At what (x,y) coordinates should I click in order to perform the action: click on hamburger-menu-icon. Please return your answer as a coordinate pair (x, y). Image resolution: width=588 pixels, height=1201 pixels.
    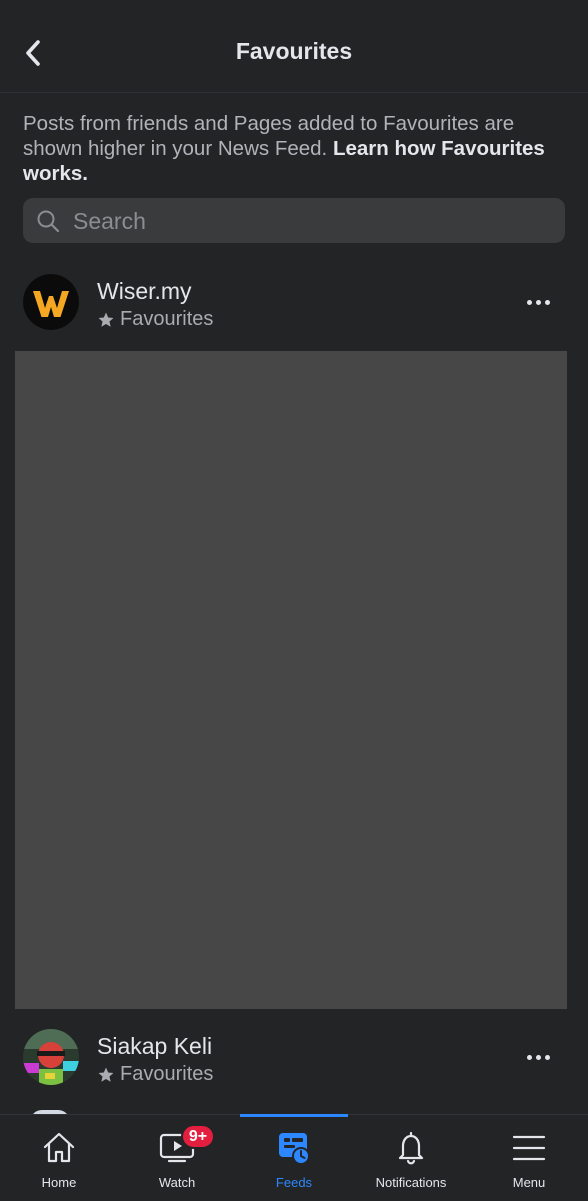
    Looking at the image, I should click on (529, 1148).